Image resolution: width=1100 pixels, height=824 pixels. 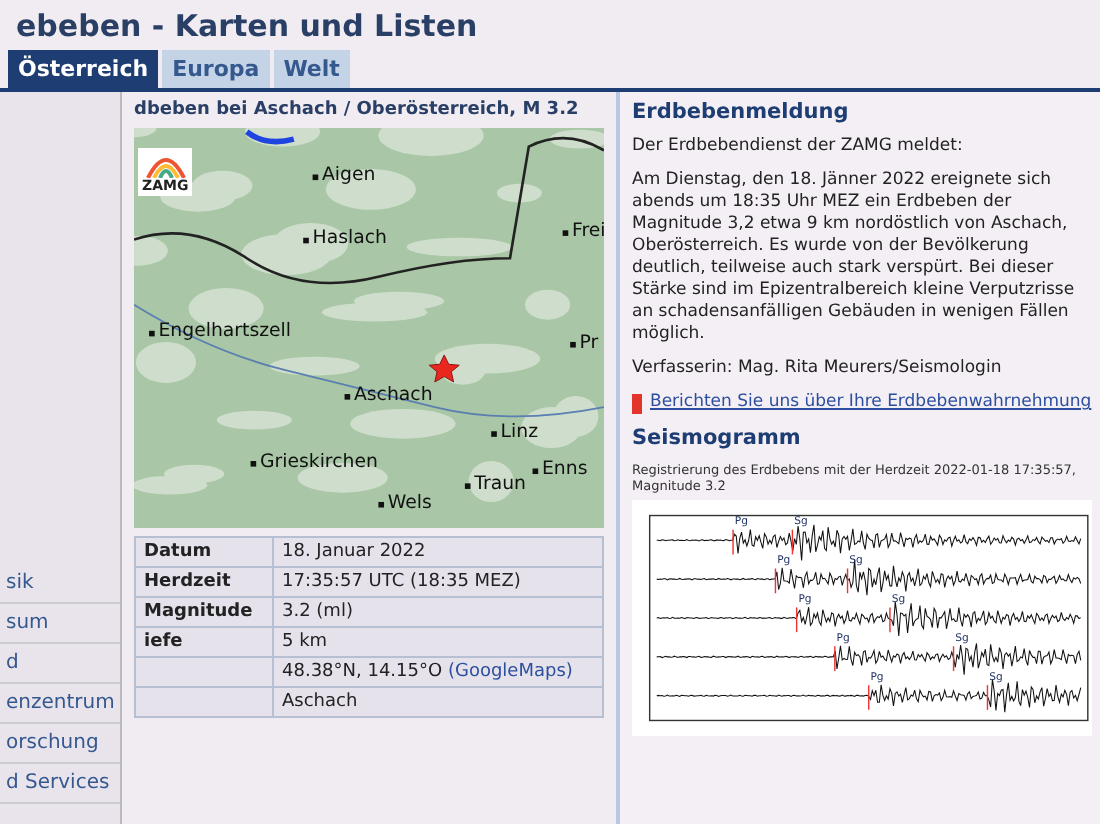 I want to click on region-tab: Europa, so click(x=216, y=69).